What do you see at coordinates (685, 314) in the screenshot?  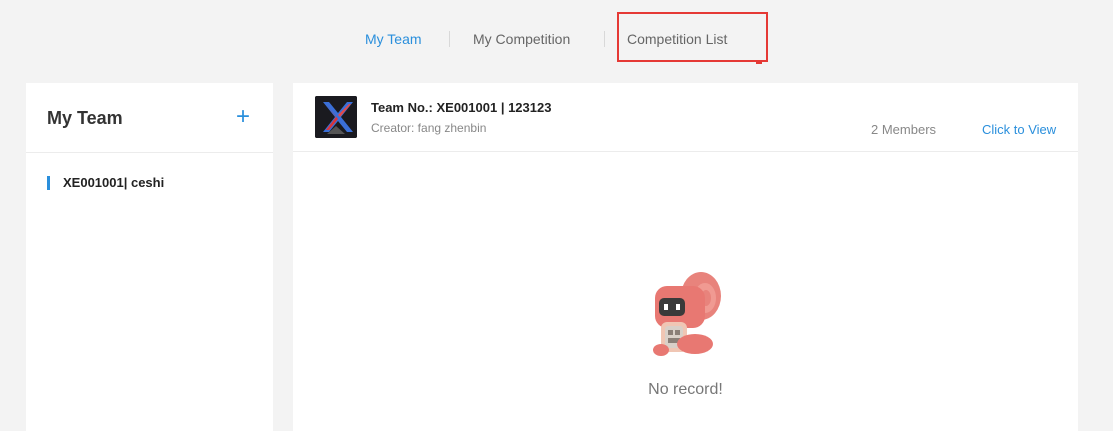 I see `robot-mascot-icon` at bounding box center [685, 314].